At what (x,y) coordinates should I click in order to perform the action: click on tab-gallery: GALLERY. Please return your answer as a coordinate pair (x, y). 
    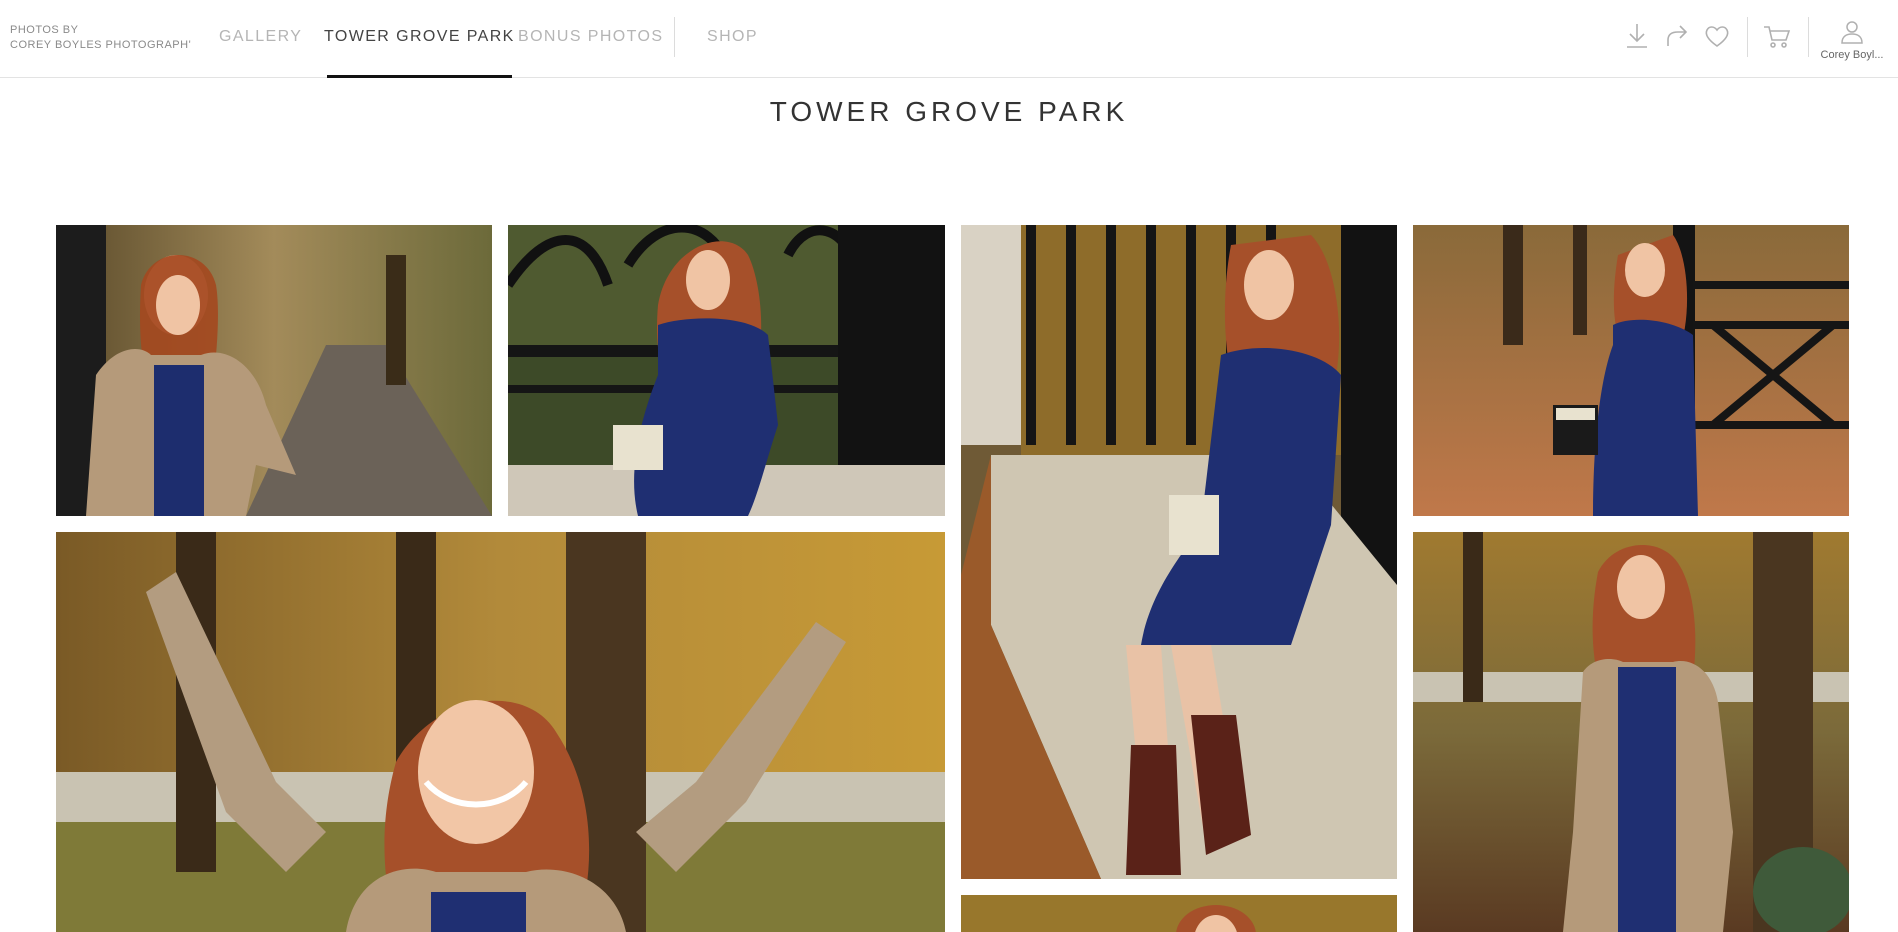
    Looking at the image, I should click on (260, 39).